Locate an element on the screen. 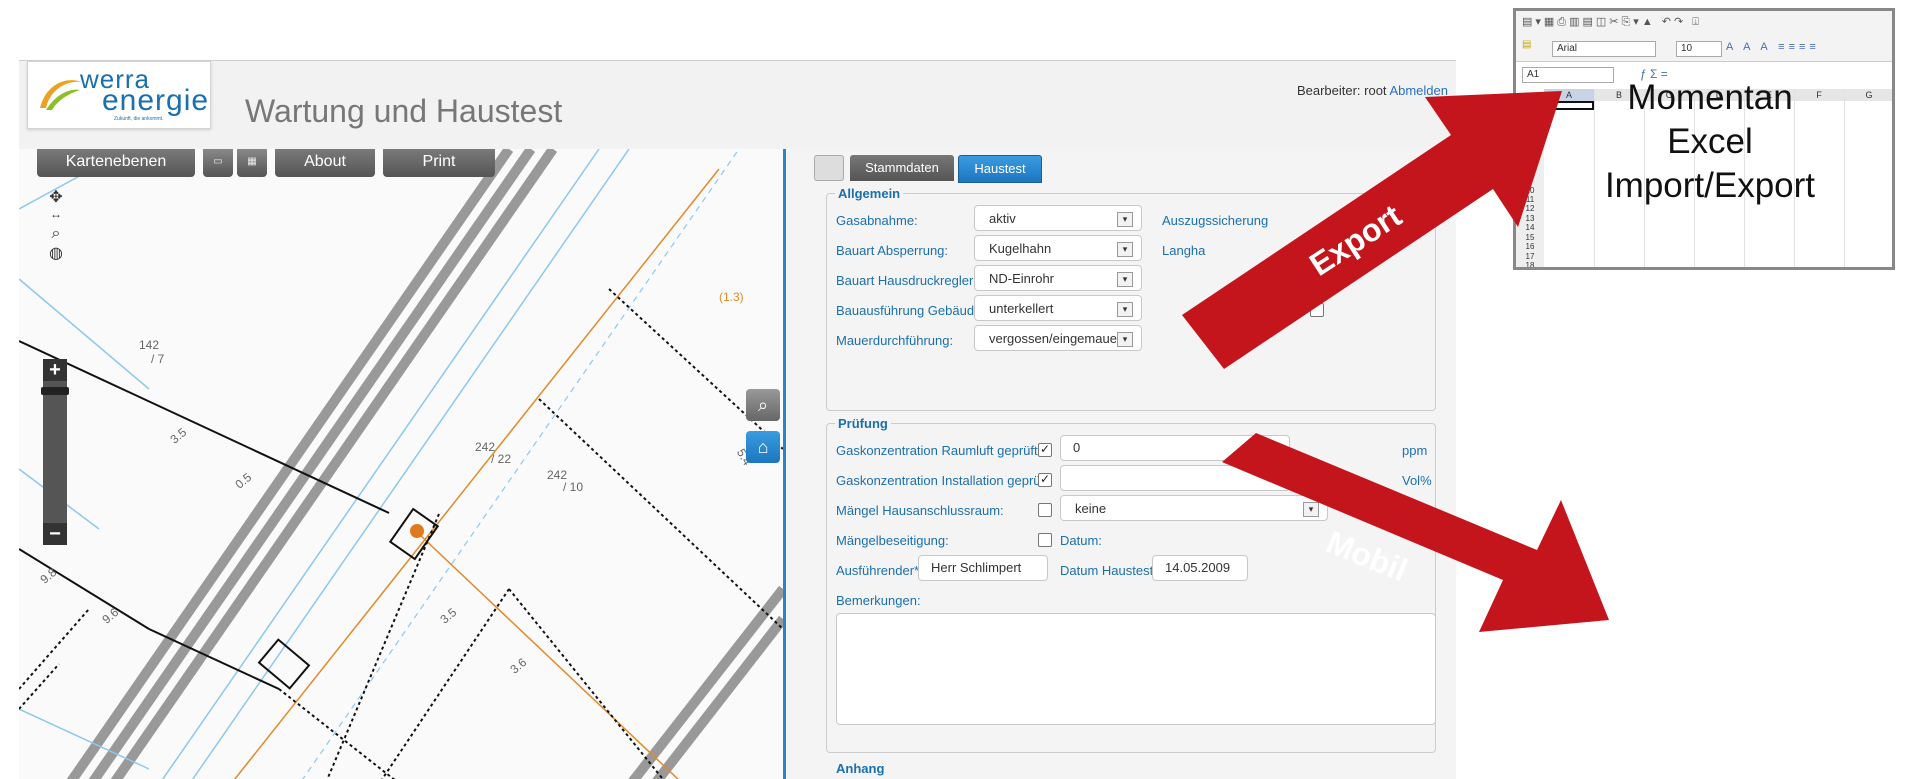  caption-line: Momentan is located at coordinates (1710, 97).